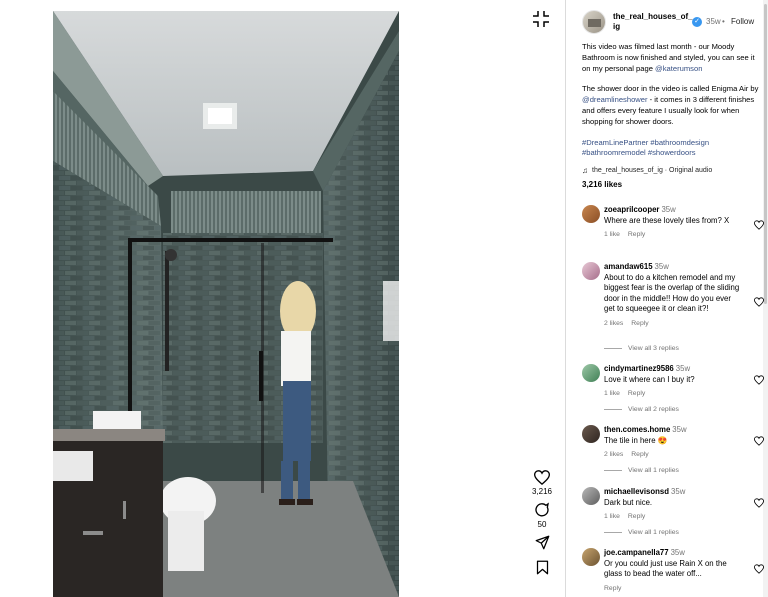 This screenshot has width=768, height=597. Describe the element at coordinates (639, 368) in the screenshot. I see `comment-username: cindymartinez9586` at that location.